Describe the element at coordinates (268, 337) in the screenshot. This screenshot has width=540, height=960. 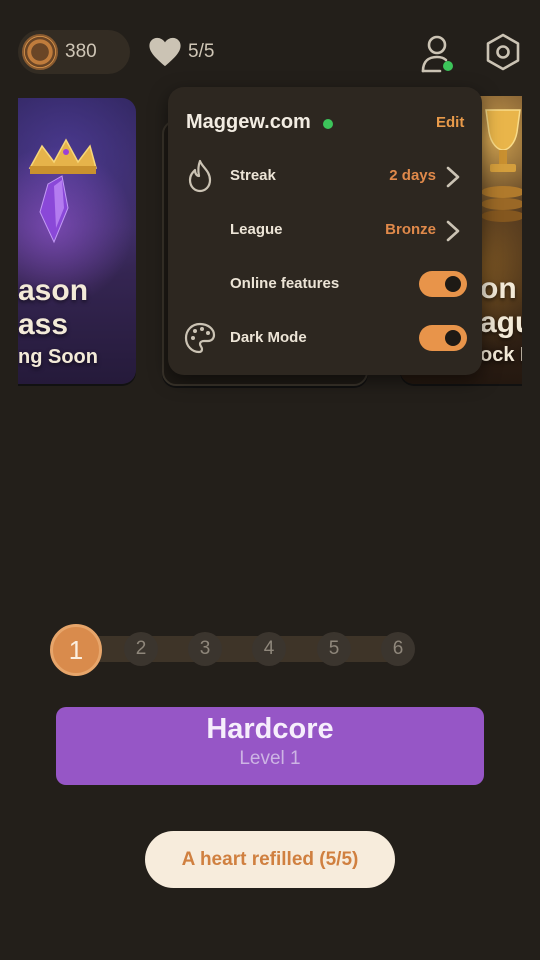
I see `dark-mode-label: Dark Mode` at that location.